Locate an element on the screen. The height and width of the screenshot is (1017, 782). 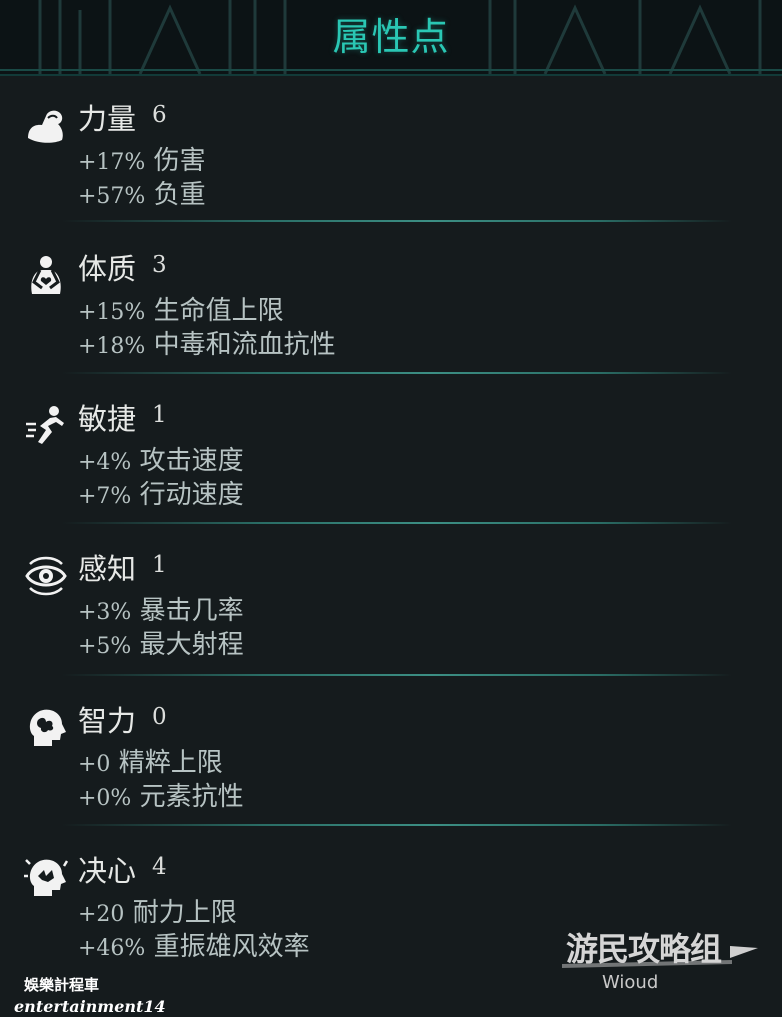
bonus-value: +15% is located at coordinates (112, 312).